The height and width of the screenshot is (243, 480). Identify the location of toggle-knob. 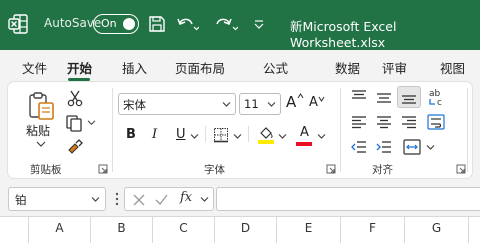
(129, 24).